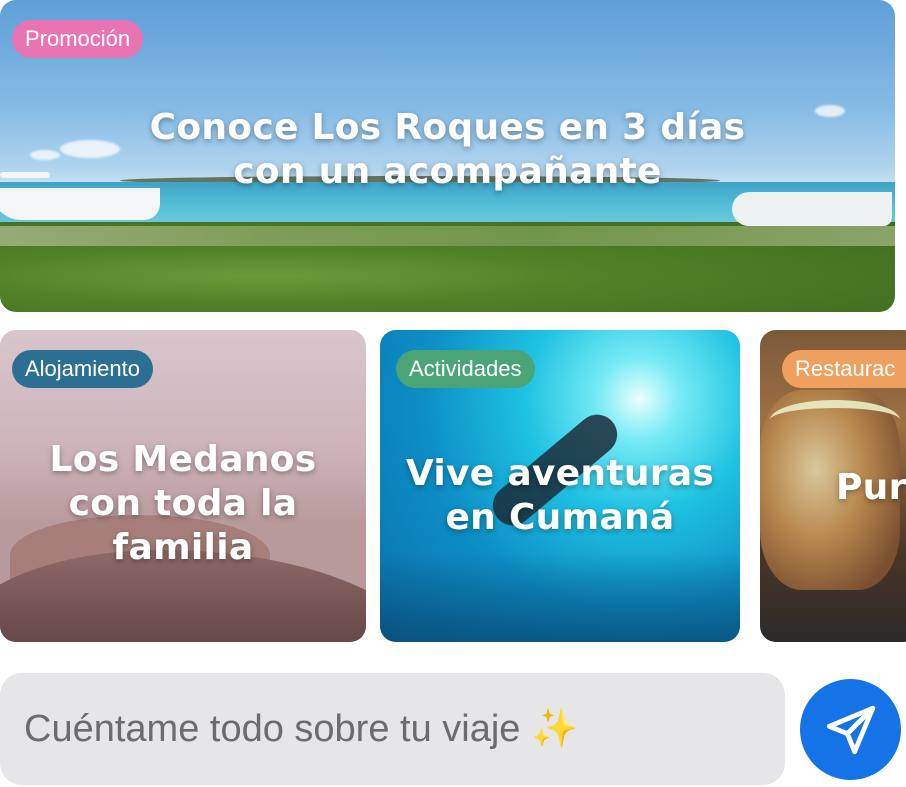  What do you see at coordinates (447, 236) in the screenshot?
I see `sand-strip` at bounding box center [447, 236].